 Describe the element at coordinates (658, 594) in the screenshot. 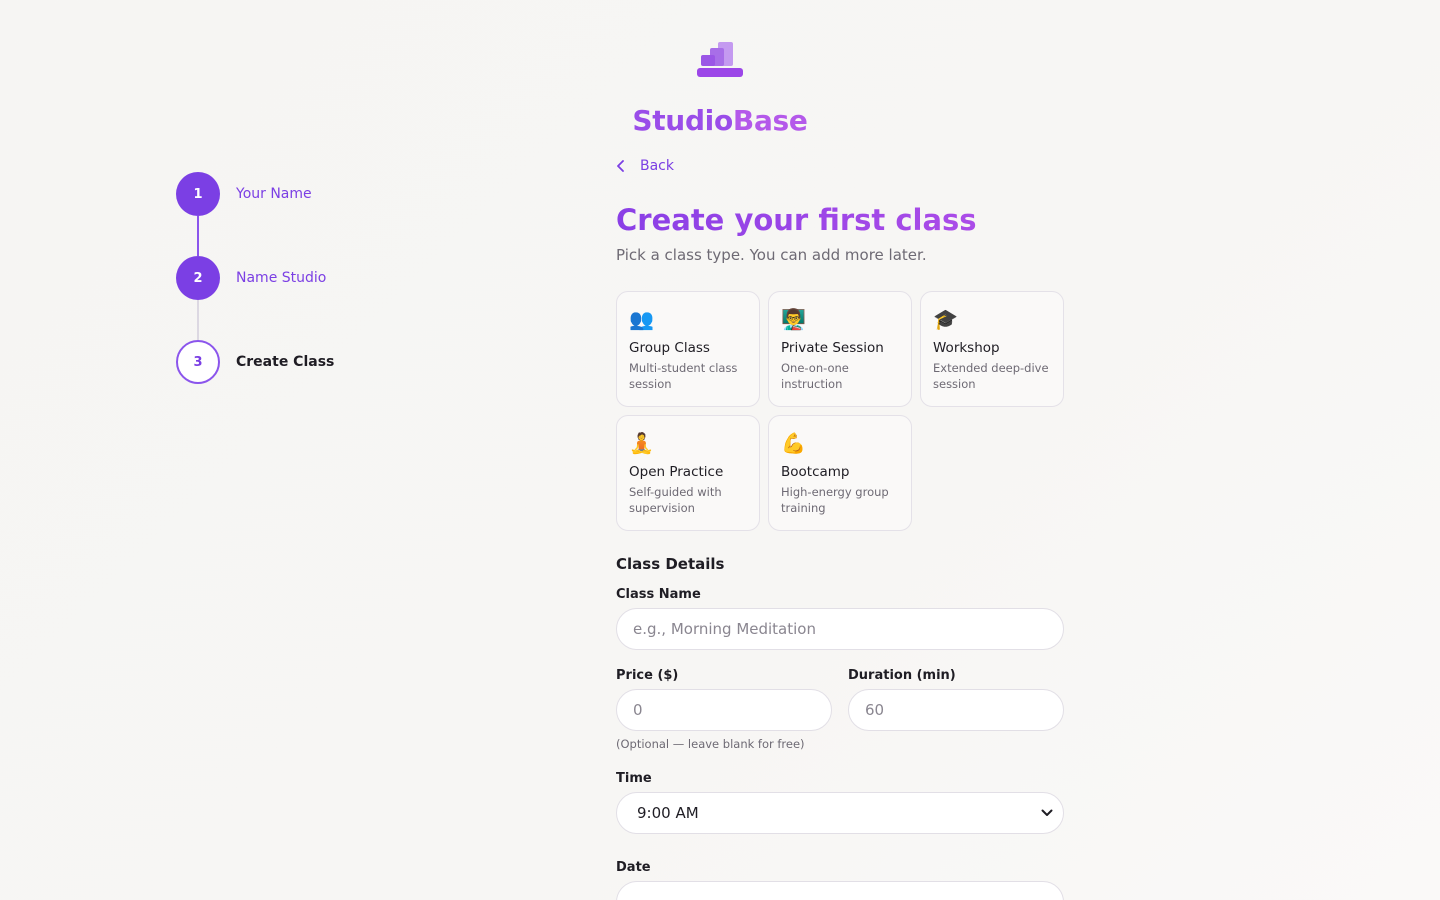

I see `class-name-label: Class Name` at that location.